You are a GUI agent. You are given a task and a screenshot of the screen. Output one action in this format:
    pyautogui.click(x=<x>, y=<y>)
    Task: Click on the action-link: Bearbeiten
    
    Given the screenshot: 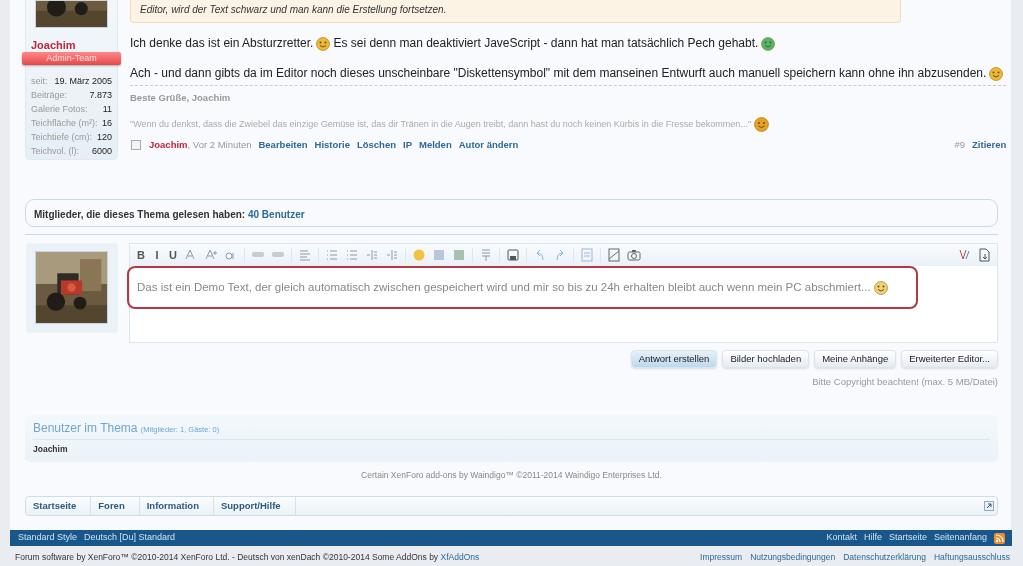 What is the action you would take?
    pyautogui.click(x=283, y=145)
    